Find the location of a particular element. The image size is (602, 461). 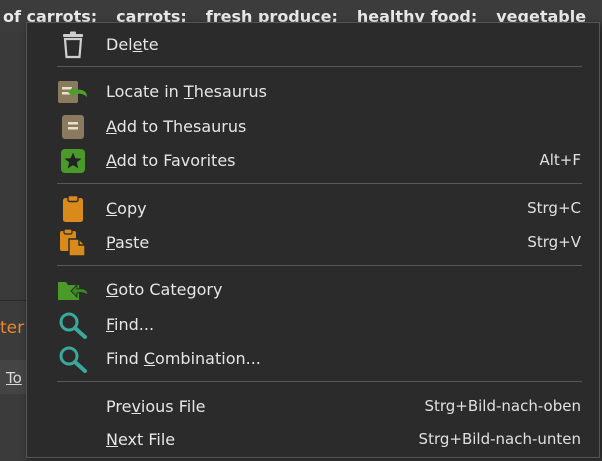

menu-item-label: Copy is located at coordinates (126, 208).